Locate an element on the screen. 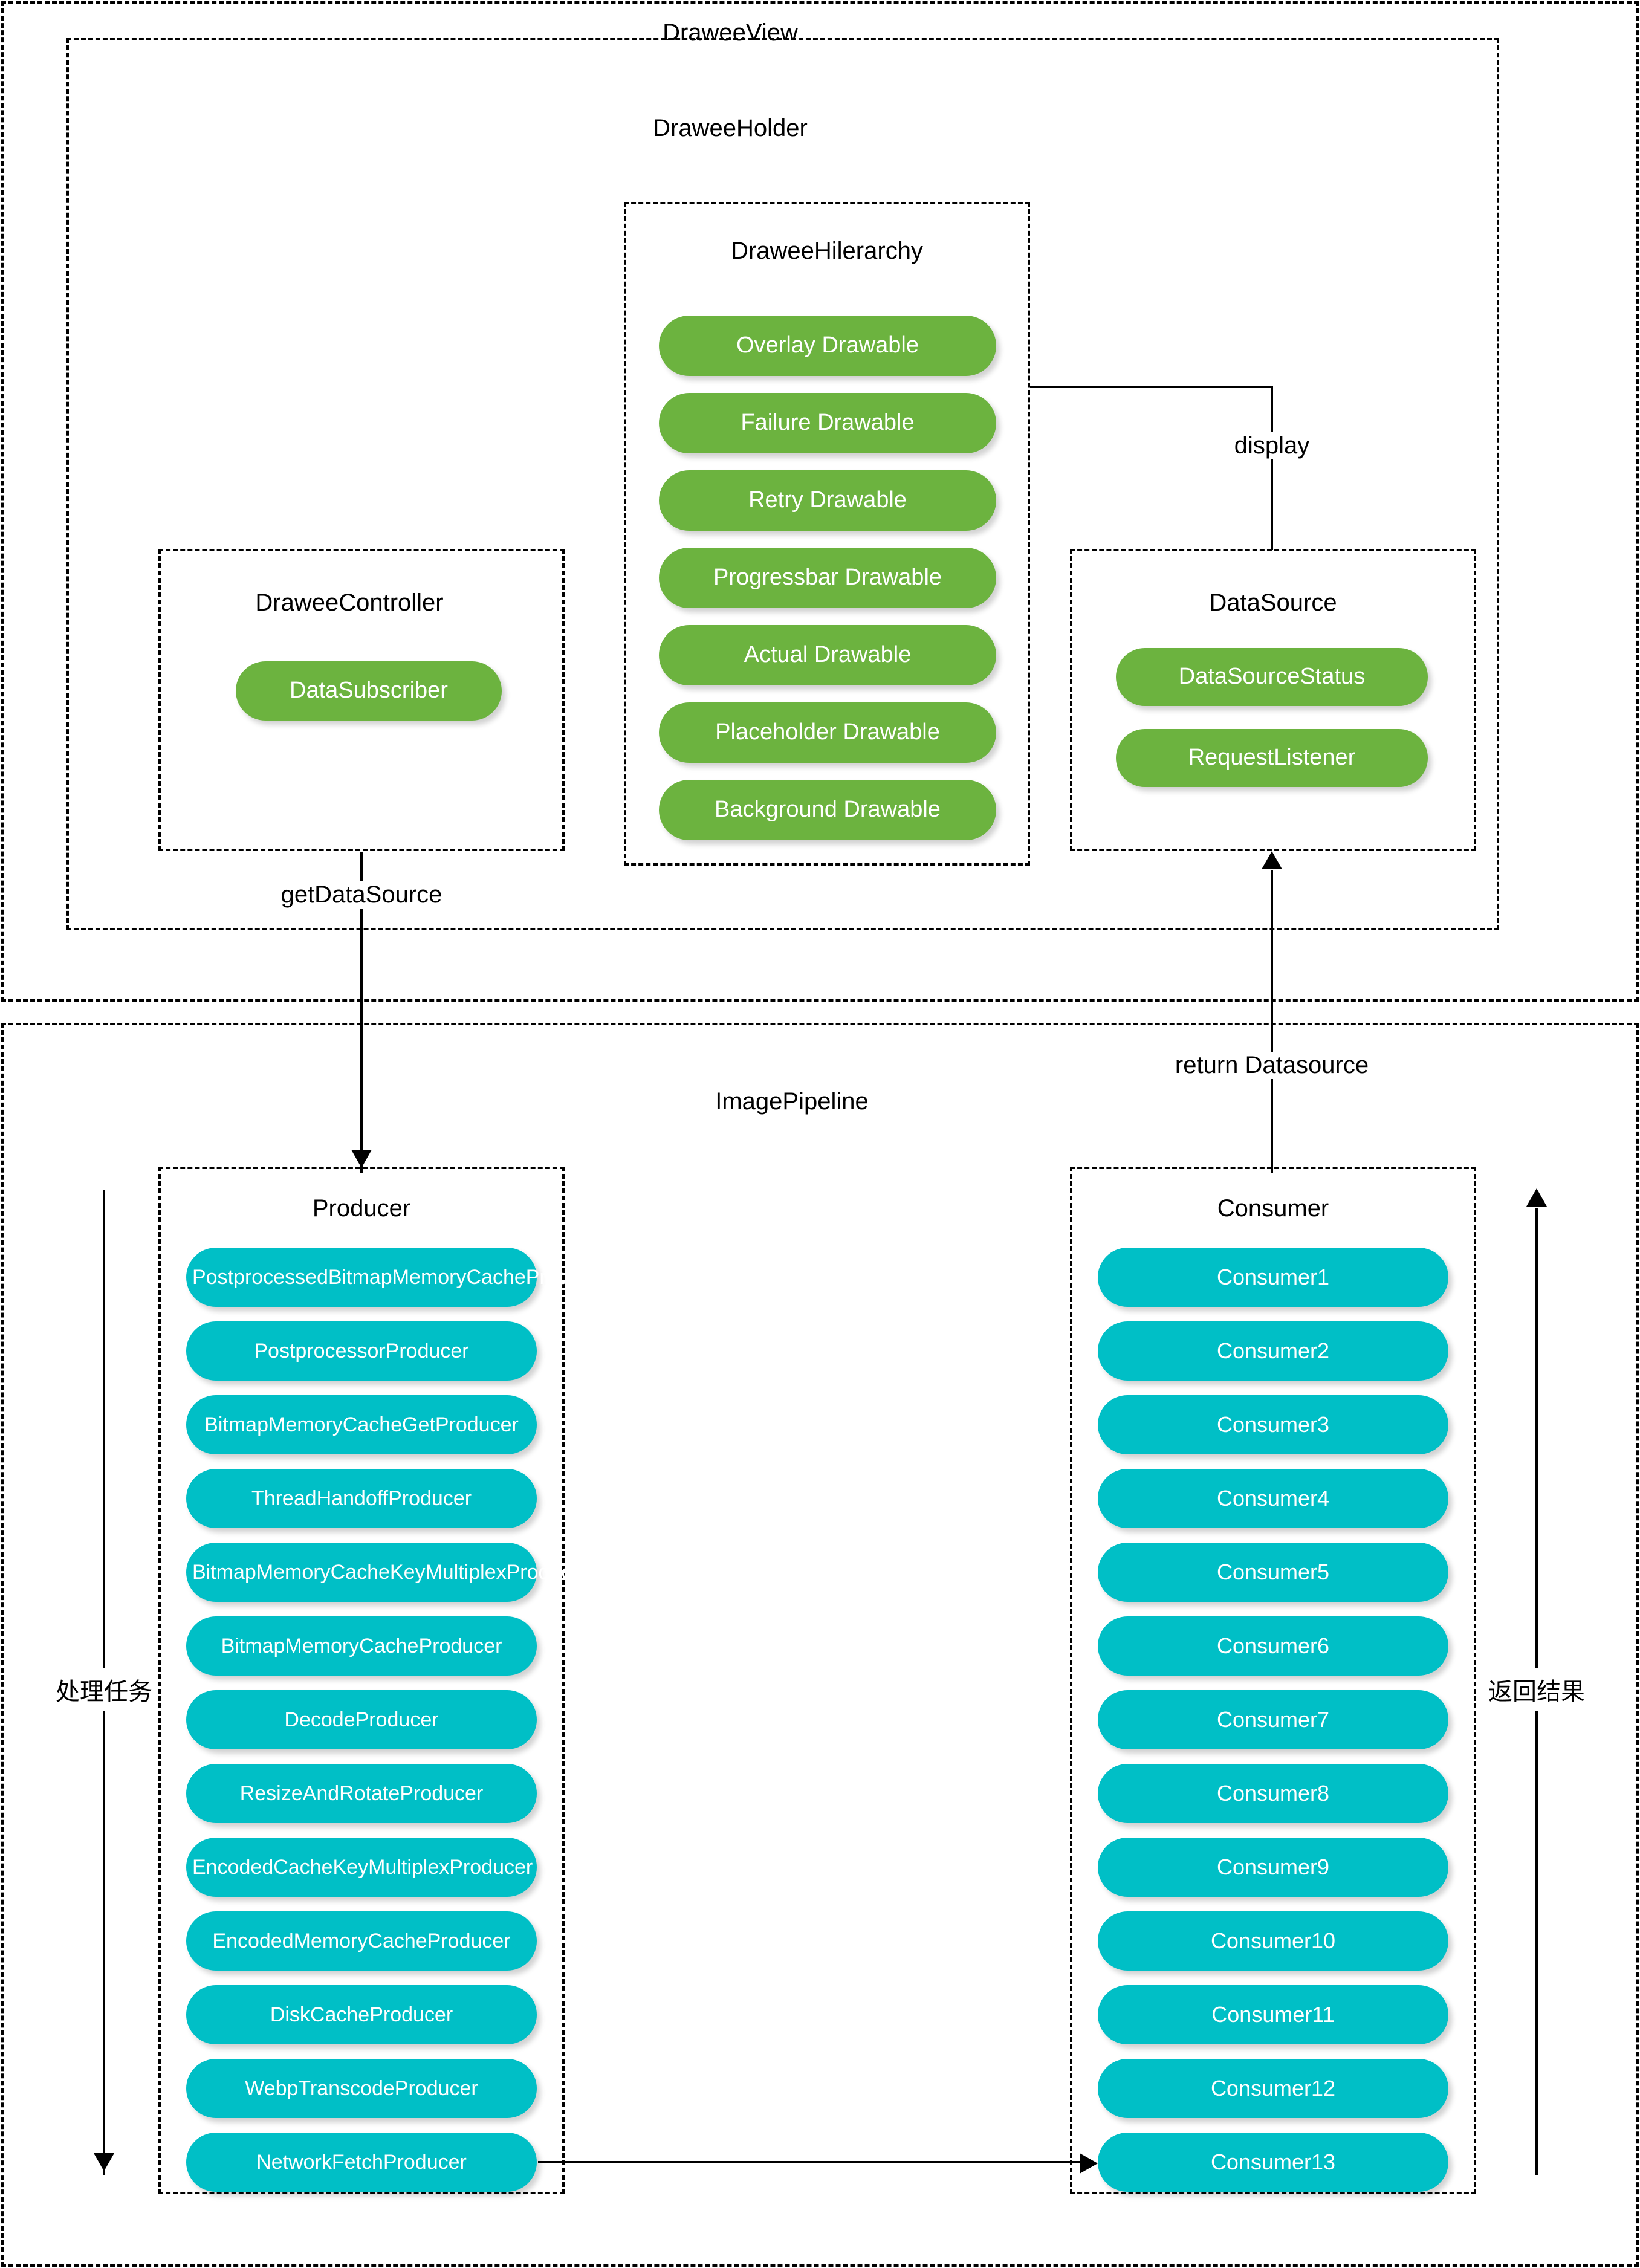  pill-label: Consumer4 is located at coordinates (1273, 1498).